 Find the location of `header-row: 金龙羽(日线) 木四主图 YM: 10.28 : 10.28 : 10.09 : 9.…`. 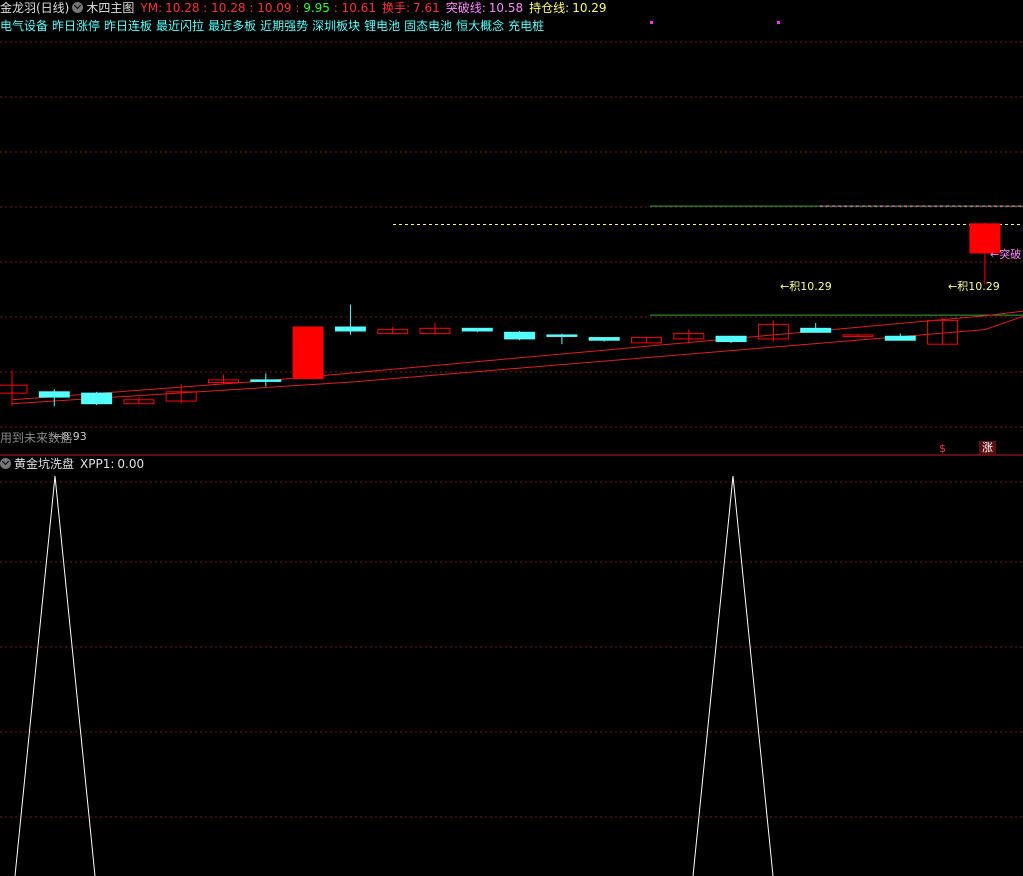

header-row: 金龙羽(日线) 木四主图 YM: 10.28 : 10.28 : 10.09 : 9.… is located at coordinates (303, 8).